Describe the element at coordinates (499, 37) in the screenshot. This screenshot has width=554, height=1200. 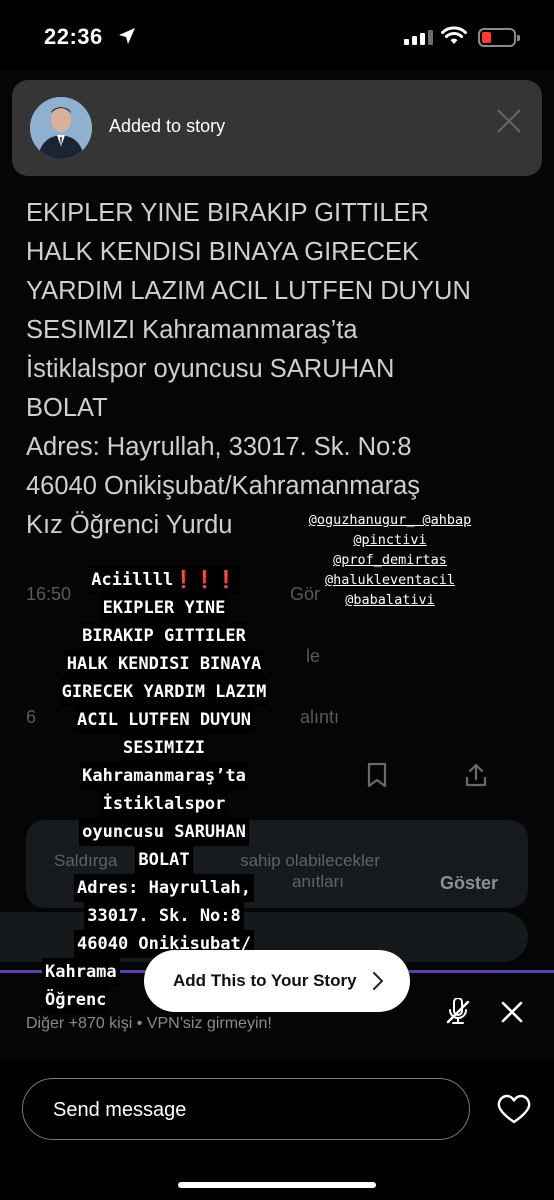
I see `battery-icon` at that location.